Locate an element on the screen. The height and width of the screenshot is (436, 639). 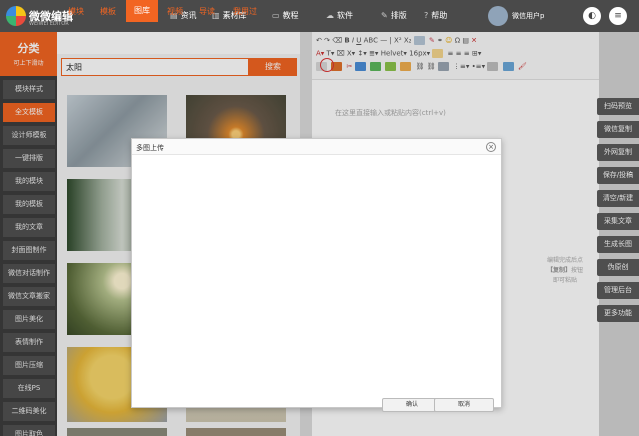
nav-software: ☁ 软件 is located at coordinates (339, 15).